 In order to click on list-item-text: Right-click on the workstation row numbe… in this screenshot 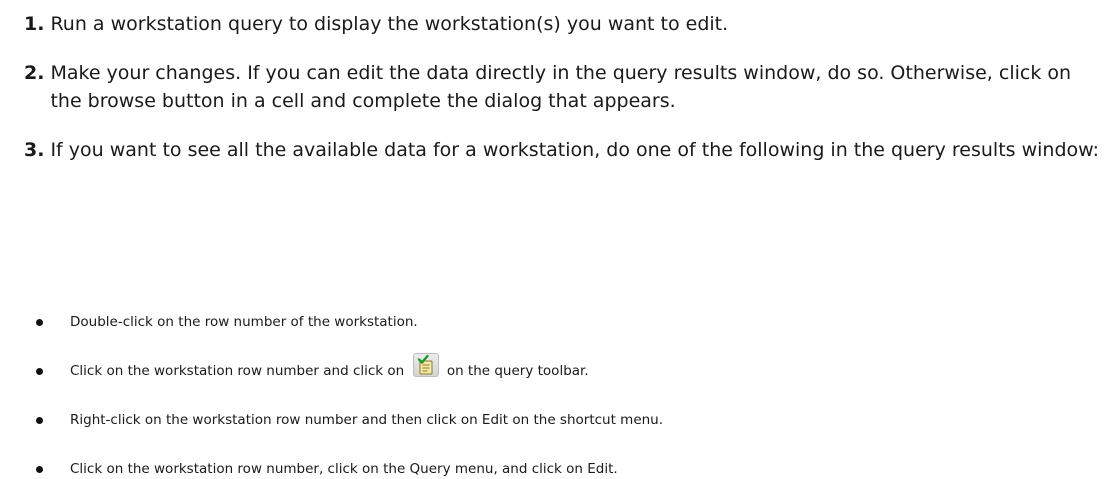, I will do `click(367, 420)`.